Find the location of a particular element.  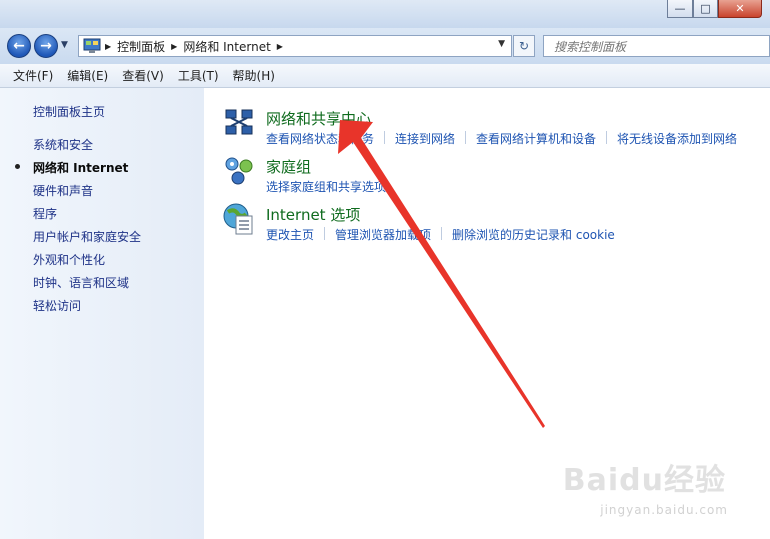

sidebar-item-ease-of-access: 轻松访问 is located at coordinates (57, 305).